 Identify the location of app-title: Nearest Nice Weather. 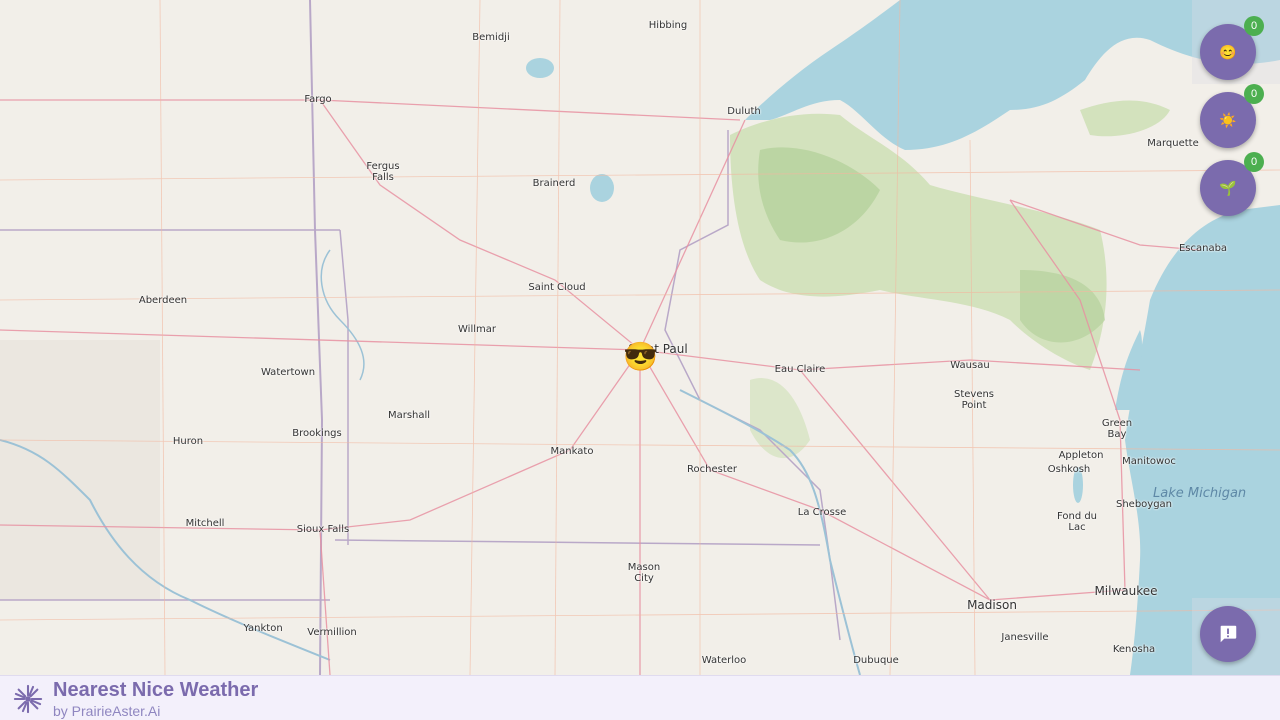
(156, 690).